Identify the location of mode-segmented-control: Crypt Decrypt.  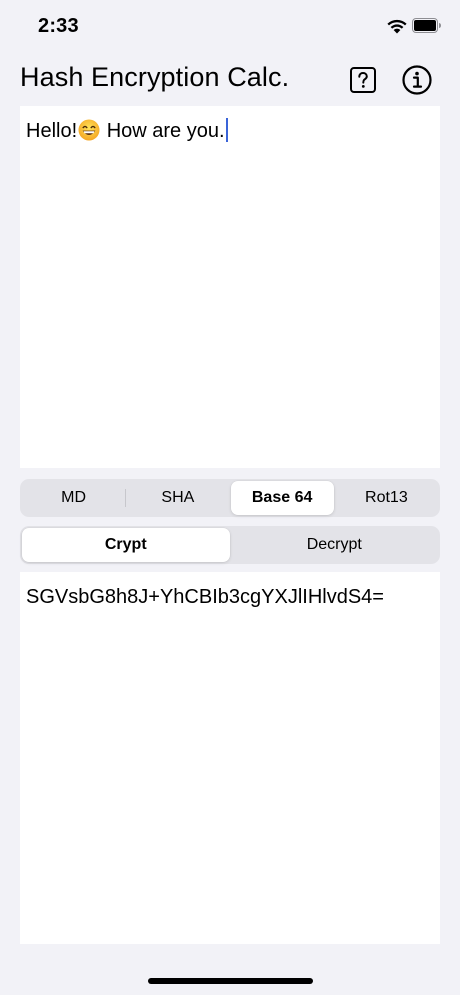
(230, 545).